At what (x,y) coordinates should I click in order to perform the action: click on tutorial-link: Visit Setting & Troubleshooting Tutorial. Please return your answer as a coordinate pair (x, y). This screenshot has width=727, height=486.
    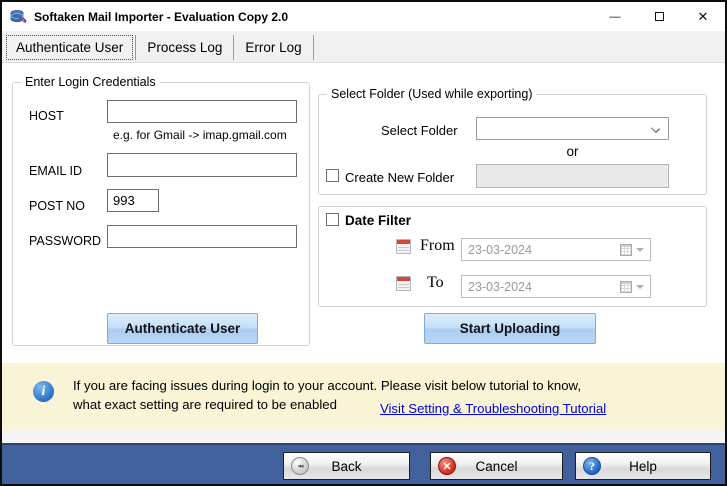
    Looking at the image, I should click on (493, 408).